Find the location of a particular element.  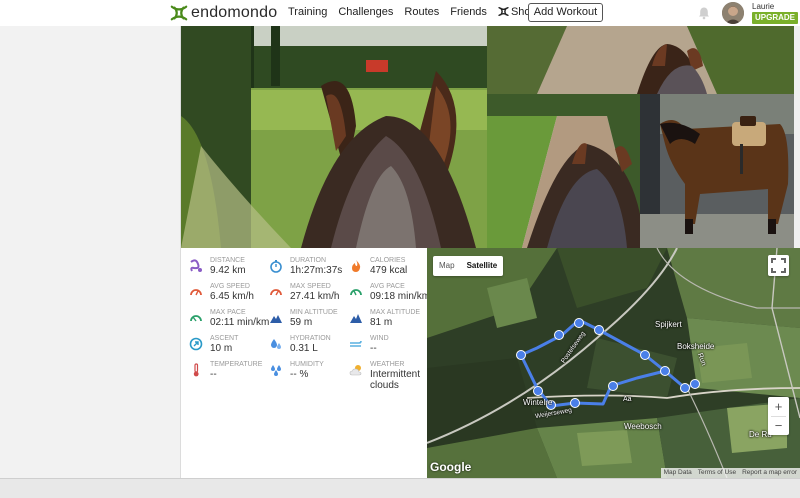

under-armour-icon is located at coordinates (503, 11).